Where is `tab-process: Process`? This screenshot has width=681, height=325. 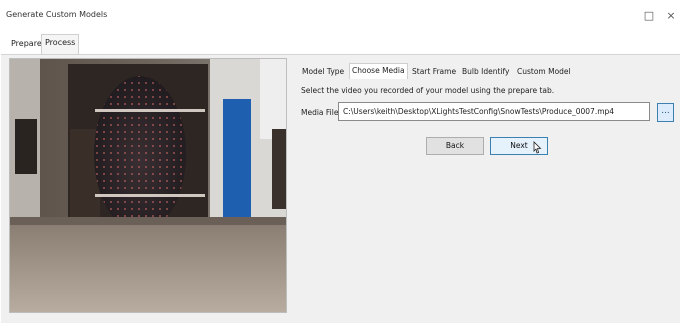 tab-process: Process is located at coordinates (60, 44).